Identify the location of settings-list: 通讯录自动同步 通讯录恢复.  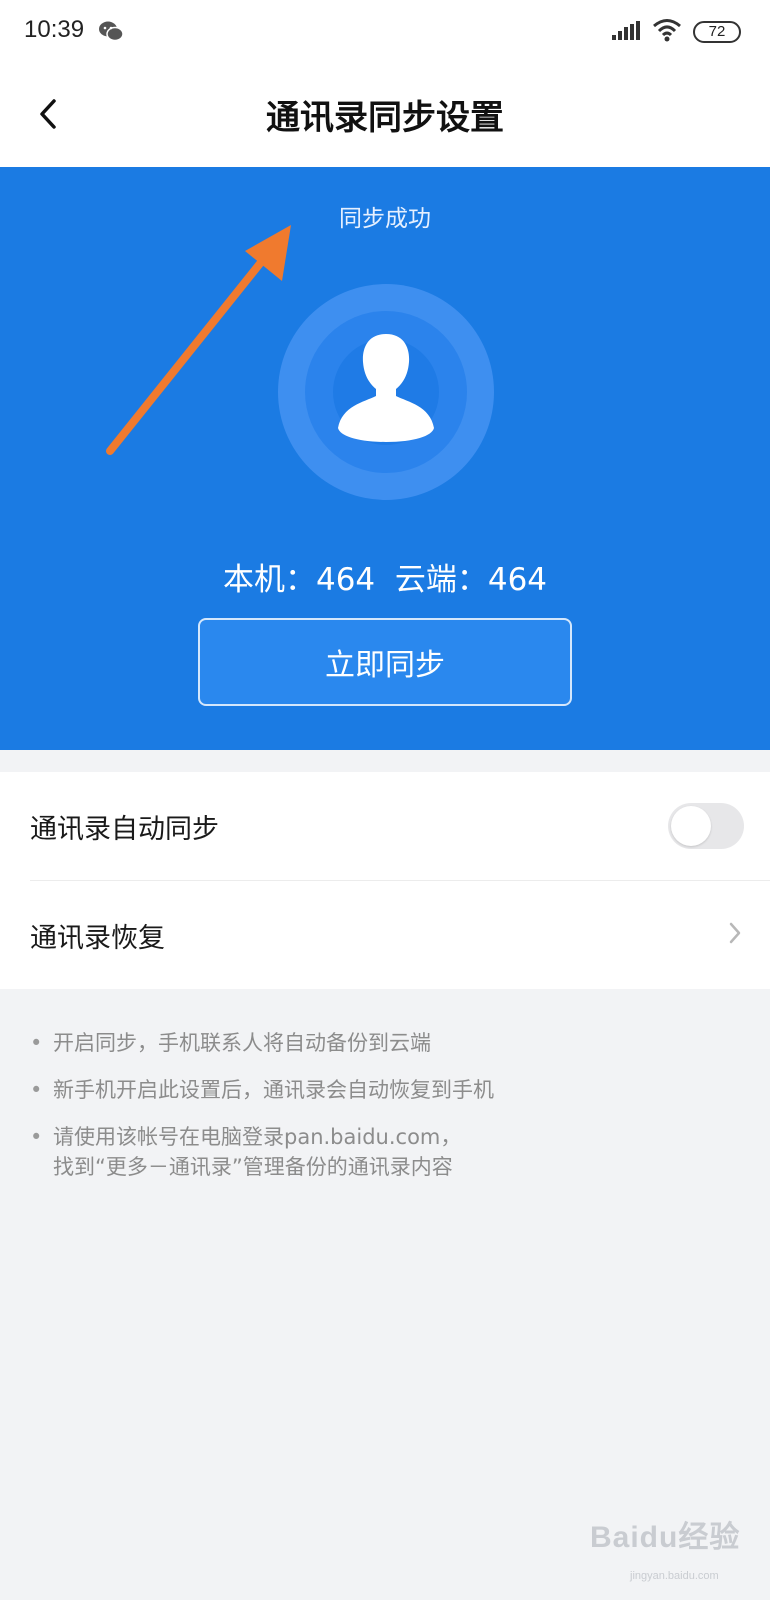
(385, 880).